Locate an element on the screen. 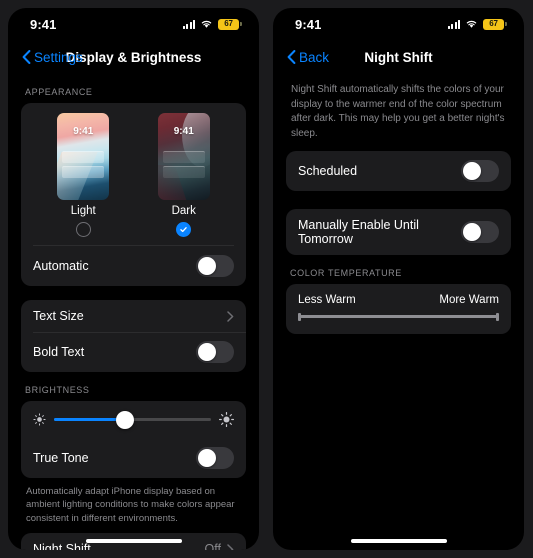 The image size is (533, 558). preview-widgets-dark is located at coordinates (183, 166).